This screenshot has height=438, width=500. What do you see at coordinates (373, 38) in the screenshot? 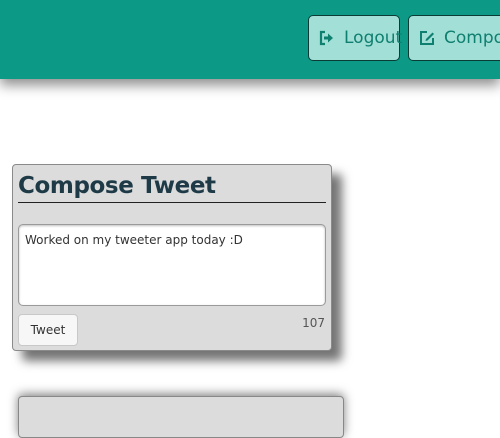
I see `logout-label: Logout` at bounding box center [373, 38].